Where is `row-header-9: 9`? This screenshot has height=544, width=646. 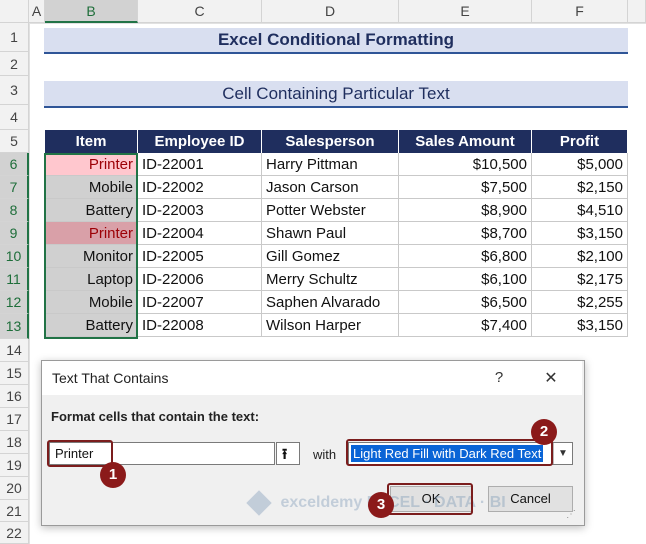
row-header-9: 9 is located at coordinates (14, 233).